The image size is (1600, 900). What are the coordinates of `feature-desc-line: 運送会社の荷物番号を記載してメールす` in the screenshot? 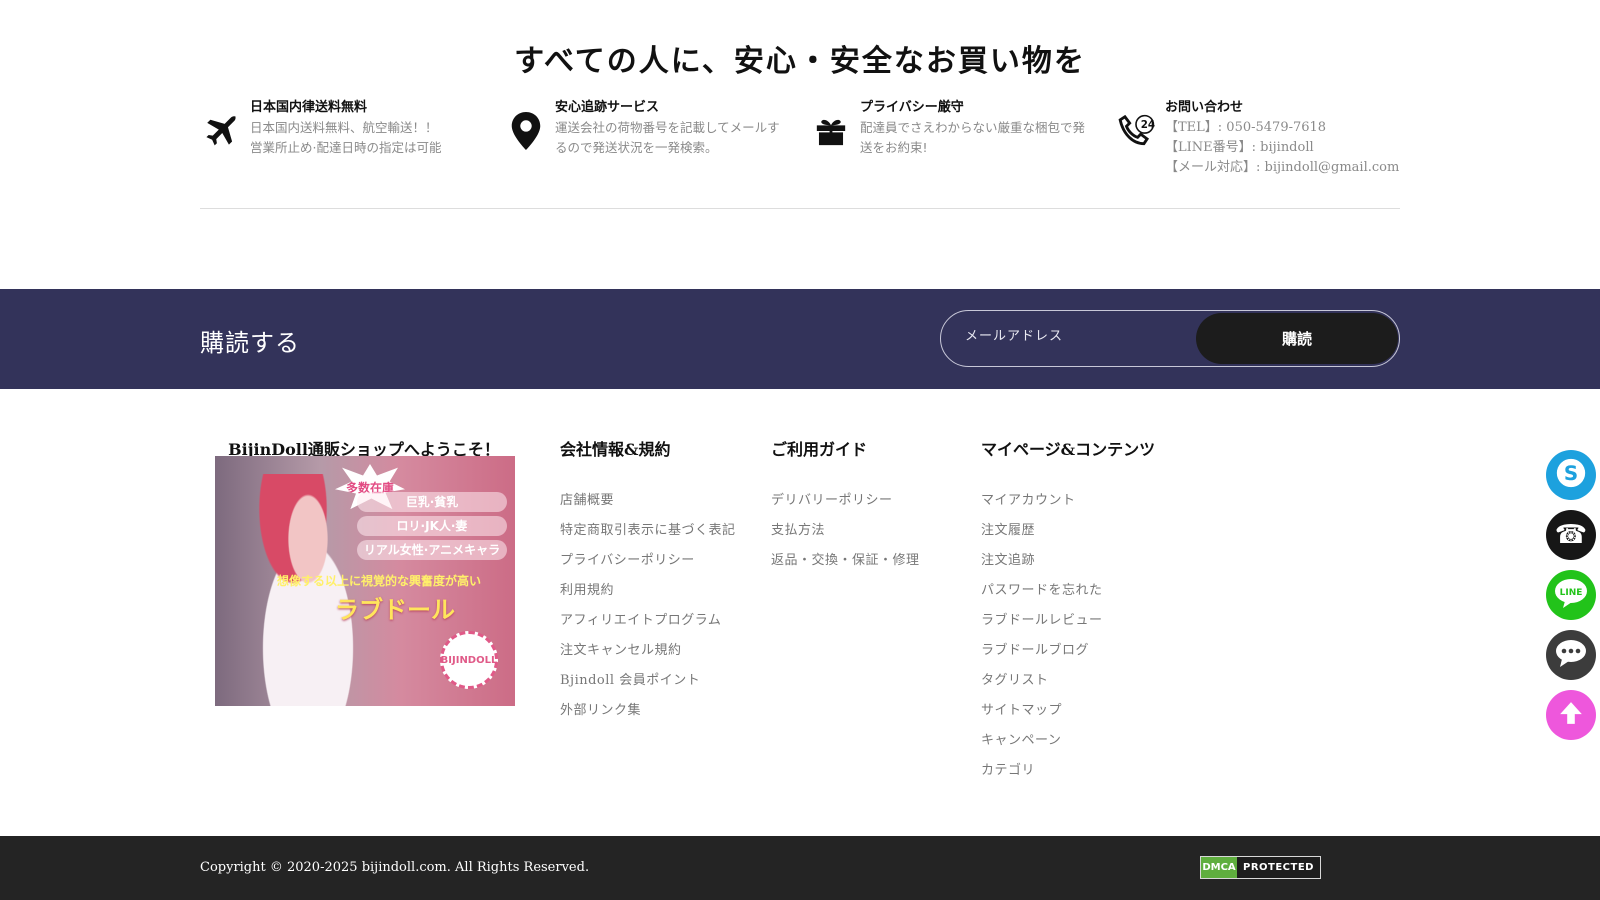 It's located at (667, 127).